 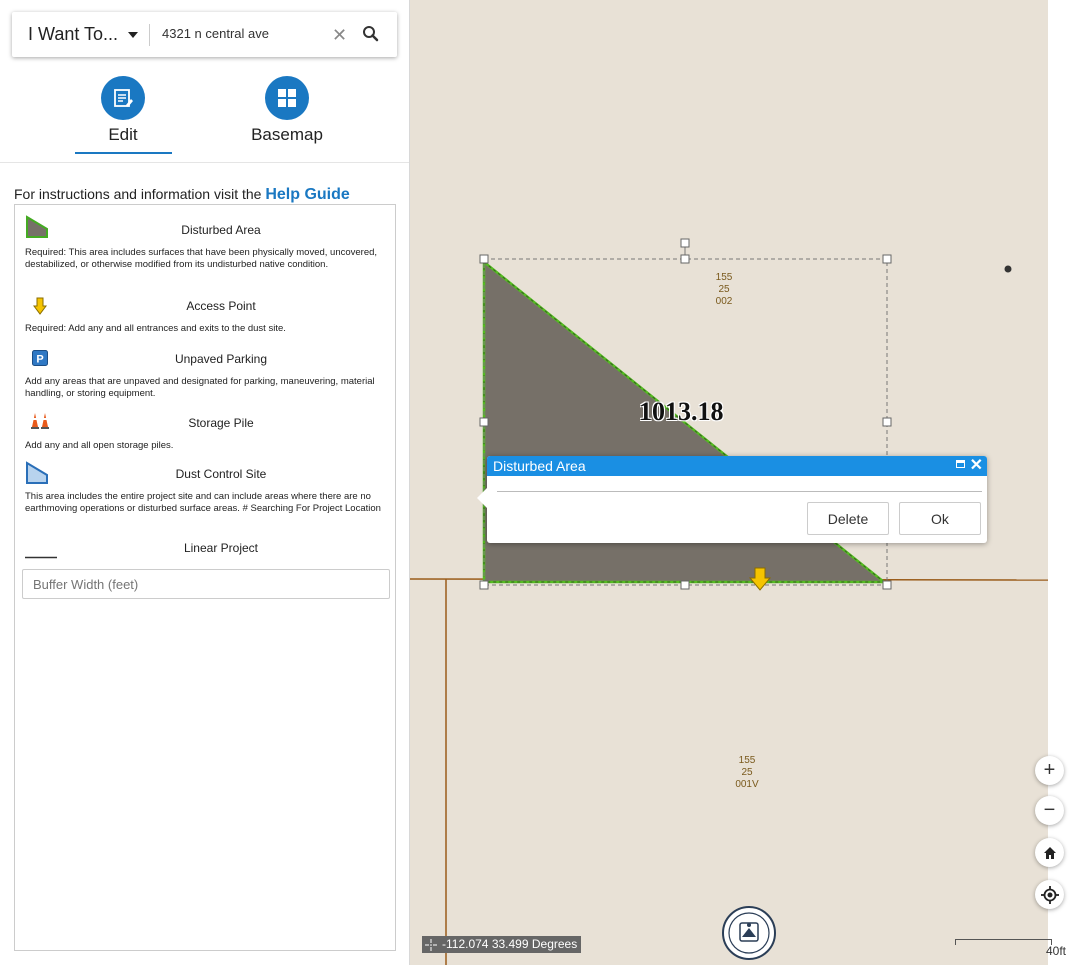 I want to click on home-icon, so click(x=1049, y=852).